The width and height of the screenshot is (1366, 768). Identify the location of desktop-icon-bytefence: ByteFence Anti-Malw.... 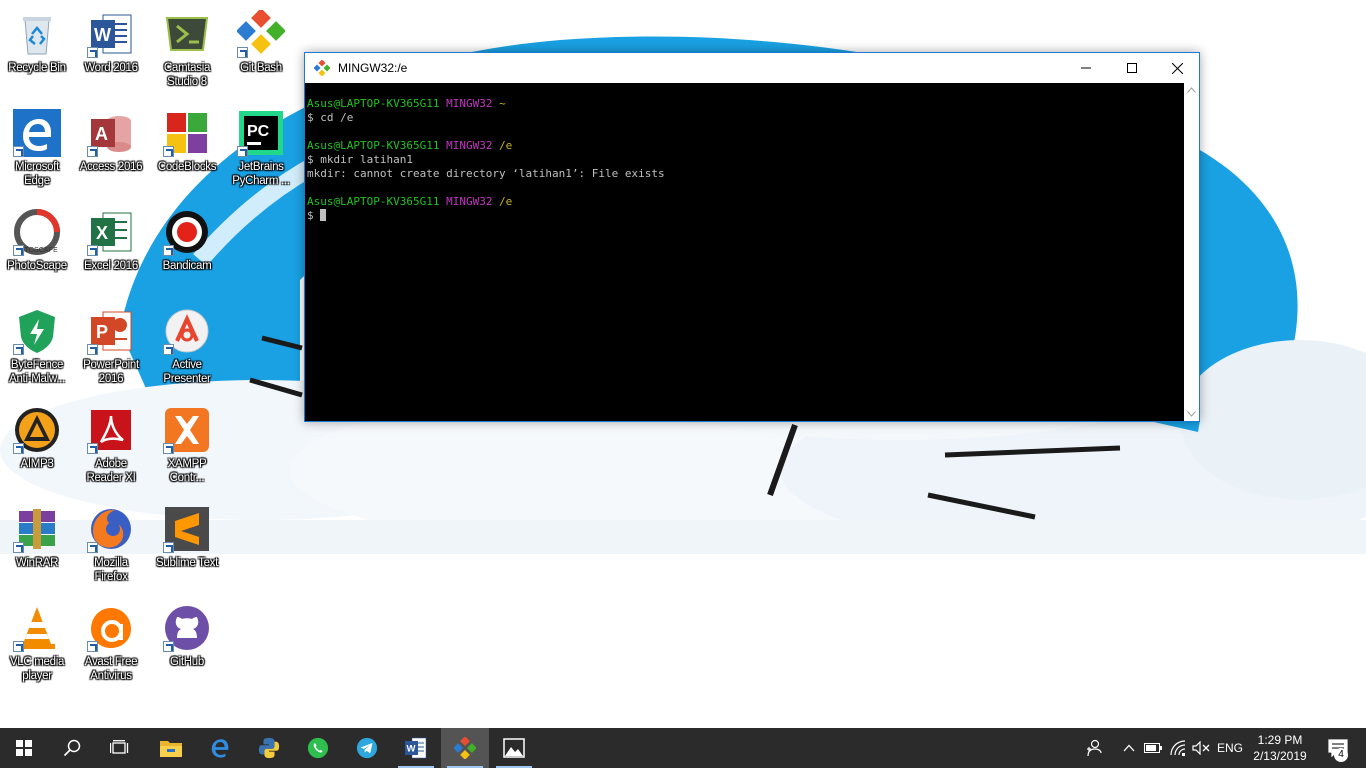
(37, 347).